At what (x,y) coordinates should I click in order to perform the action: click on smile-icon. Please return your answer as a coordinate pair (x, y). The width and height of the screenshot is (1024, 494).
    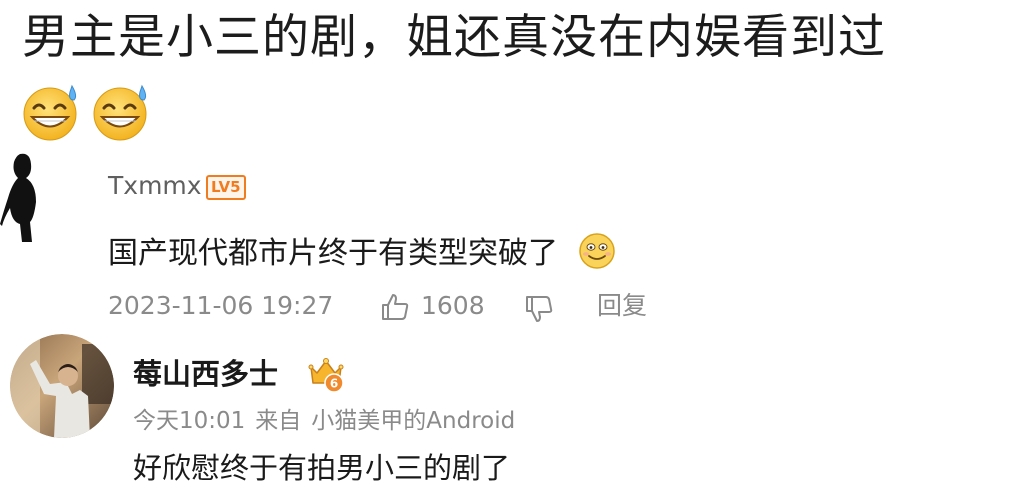
    Looking at the image, I should click on (597, 251).